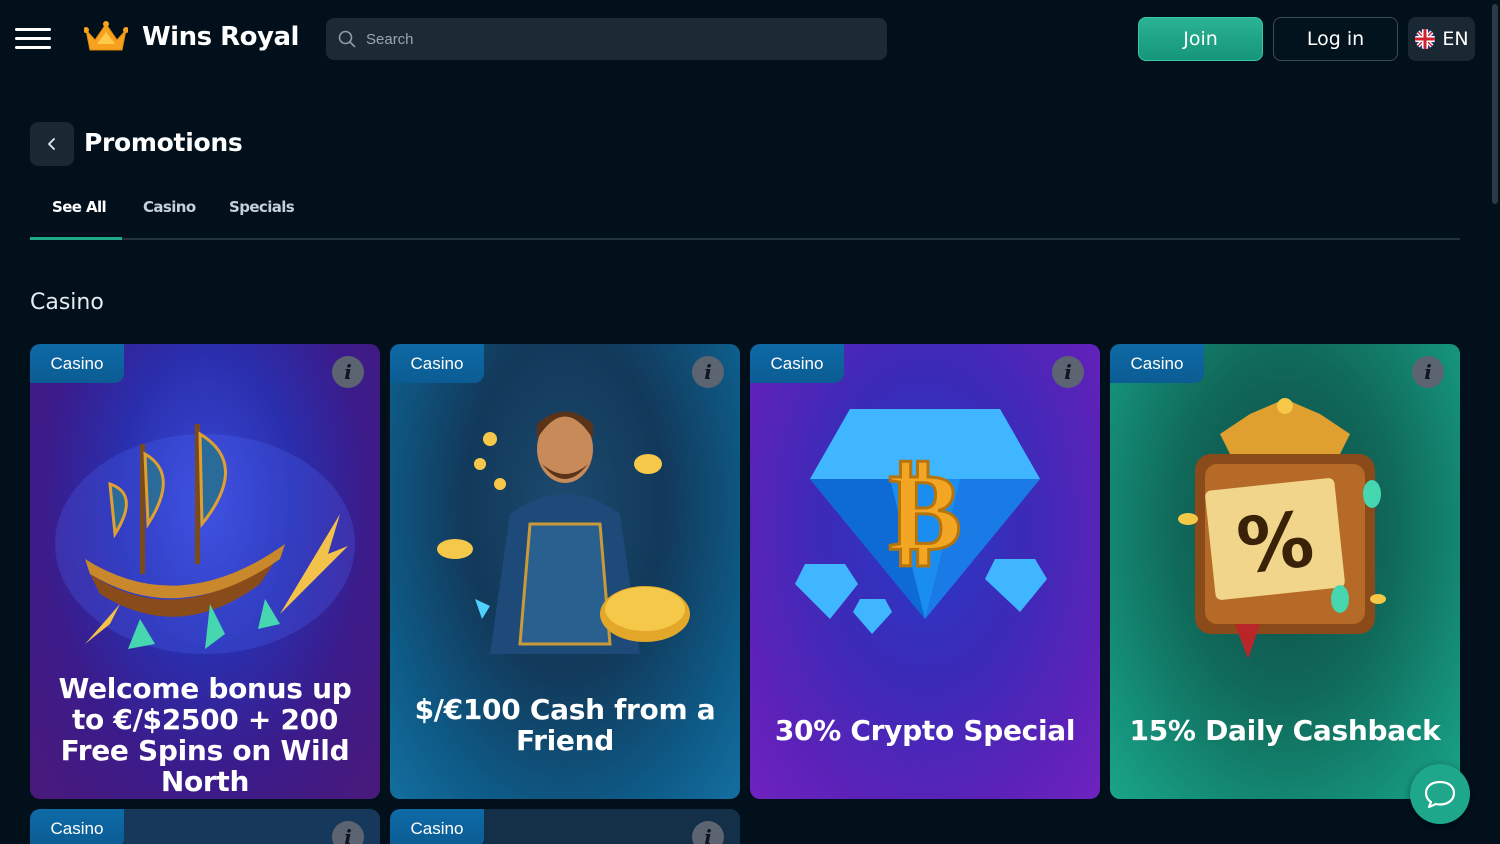  I want to click on tab-see-all: See All, so click(79, 207).